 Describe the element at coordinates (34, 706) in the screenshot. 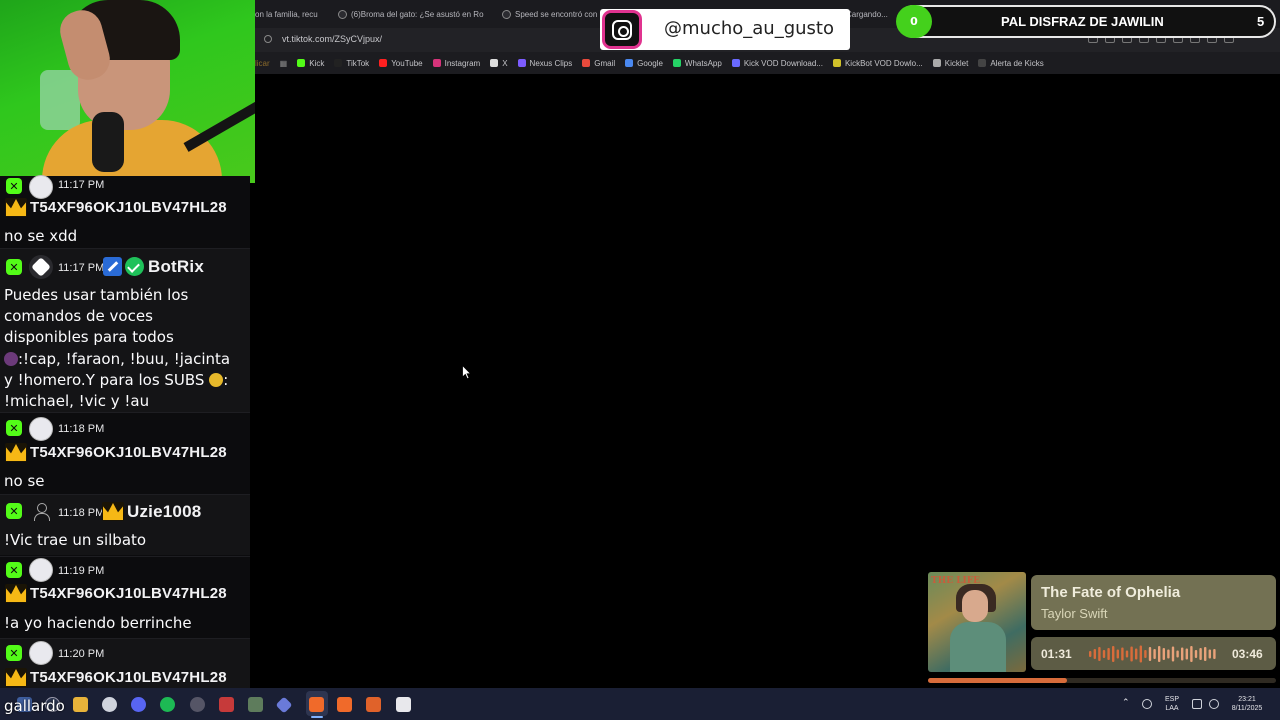

I see `streamer-name-overlay: gallardo` at that location.